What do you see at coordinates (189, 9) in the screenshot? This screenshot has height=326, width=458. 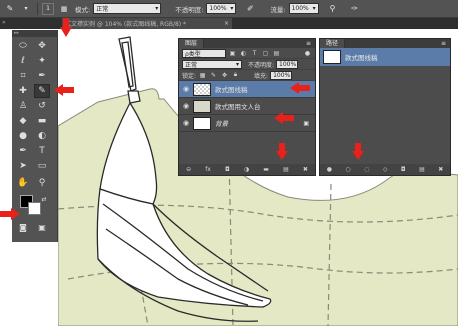 I see `opacity-label: 不透明度:` at bounding box center [189, 9].